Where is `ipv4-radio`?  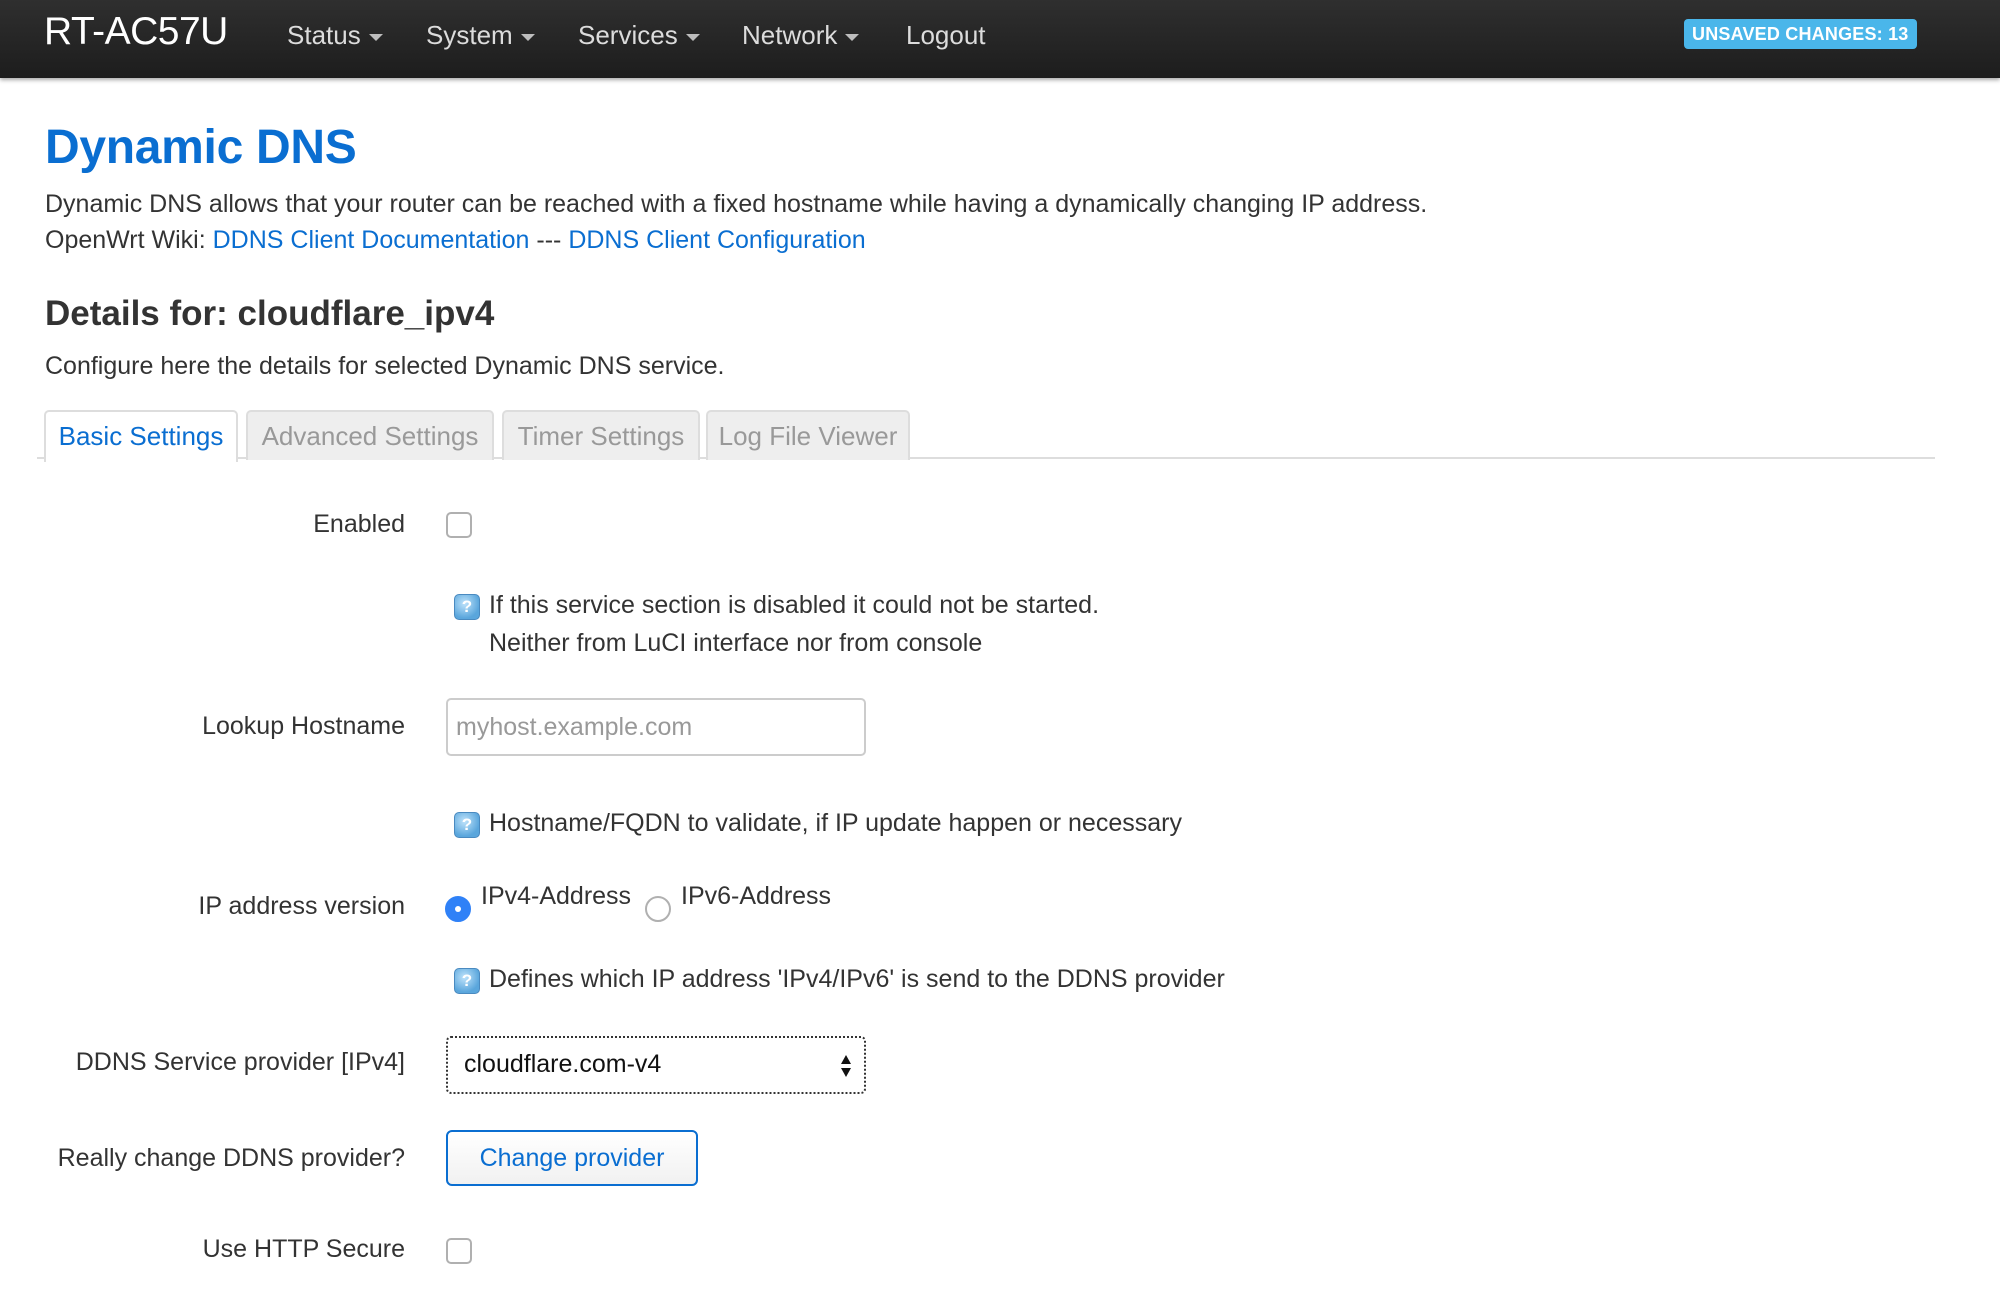
ipv4-radio is located at coordinates (458, 909).